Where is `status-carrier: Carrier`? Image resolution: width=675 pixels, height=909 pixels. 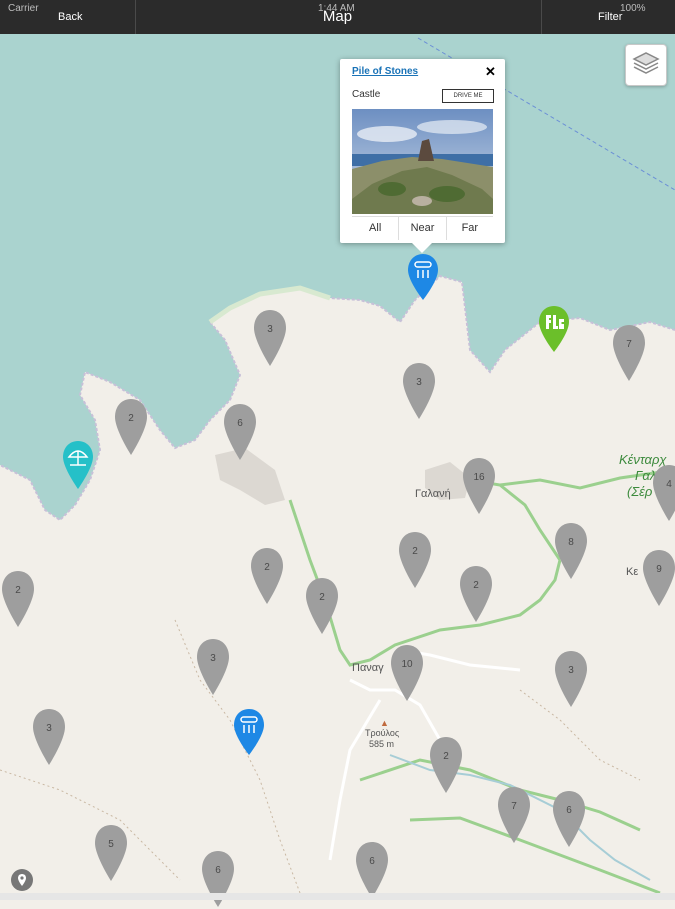 status-carrier: Carrier is located at coordinates (23, 8).